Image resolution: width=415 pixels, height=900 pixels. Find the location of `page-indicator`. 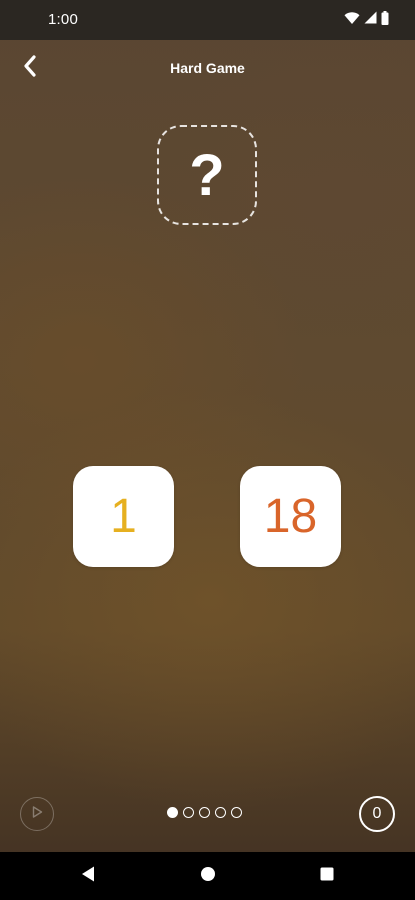

page-indicator is located at coordinates (204, 812).